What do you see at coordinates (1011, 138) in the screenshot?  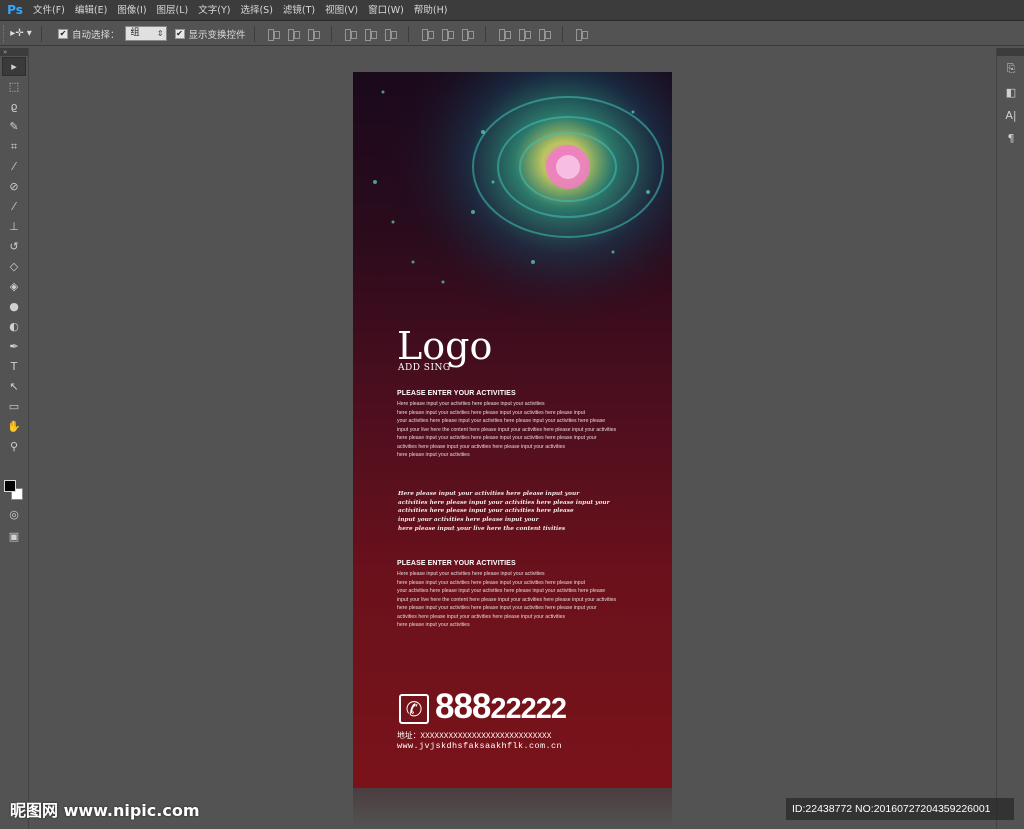 I see `paragraph-icon: ¶` at bounding box center [1011, 138].